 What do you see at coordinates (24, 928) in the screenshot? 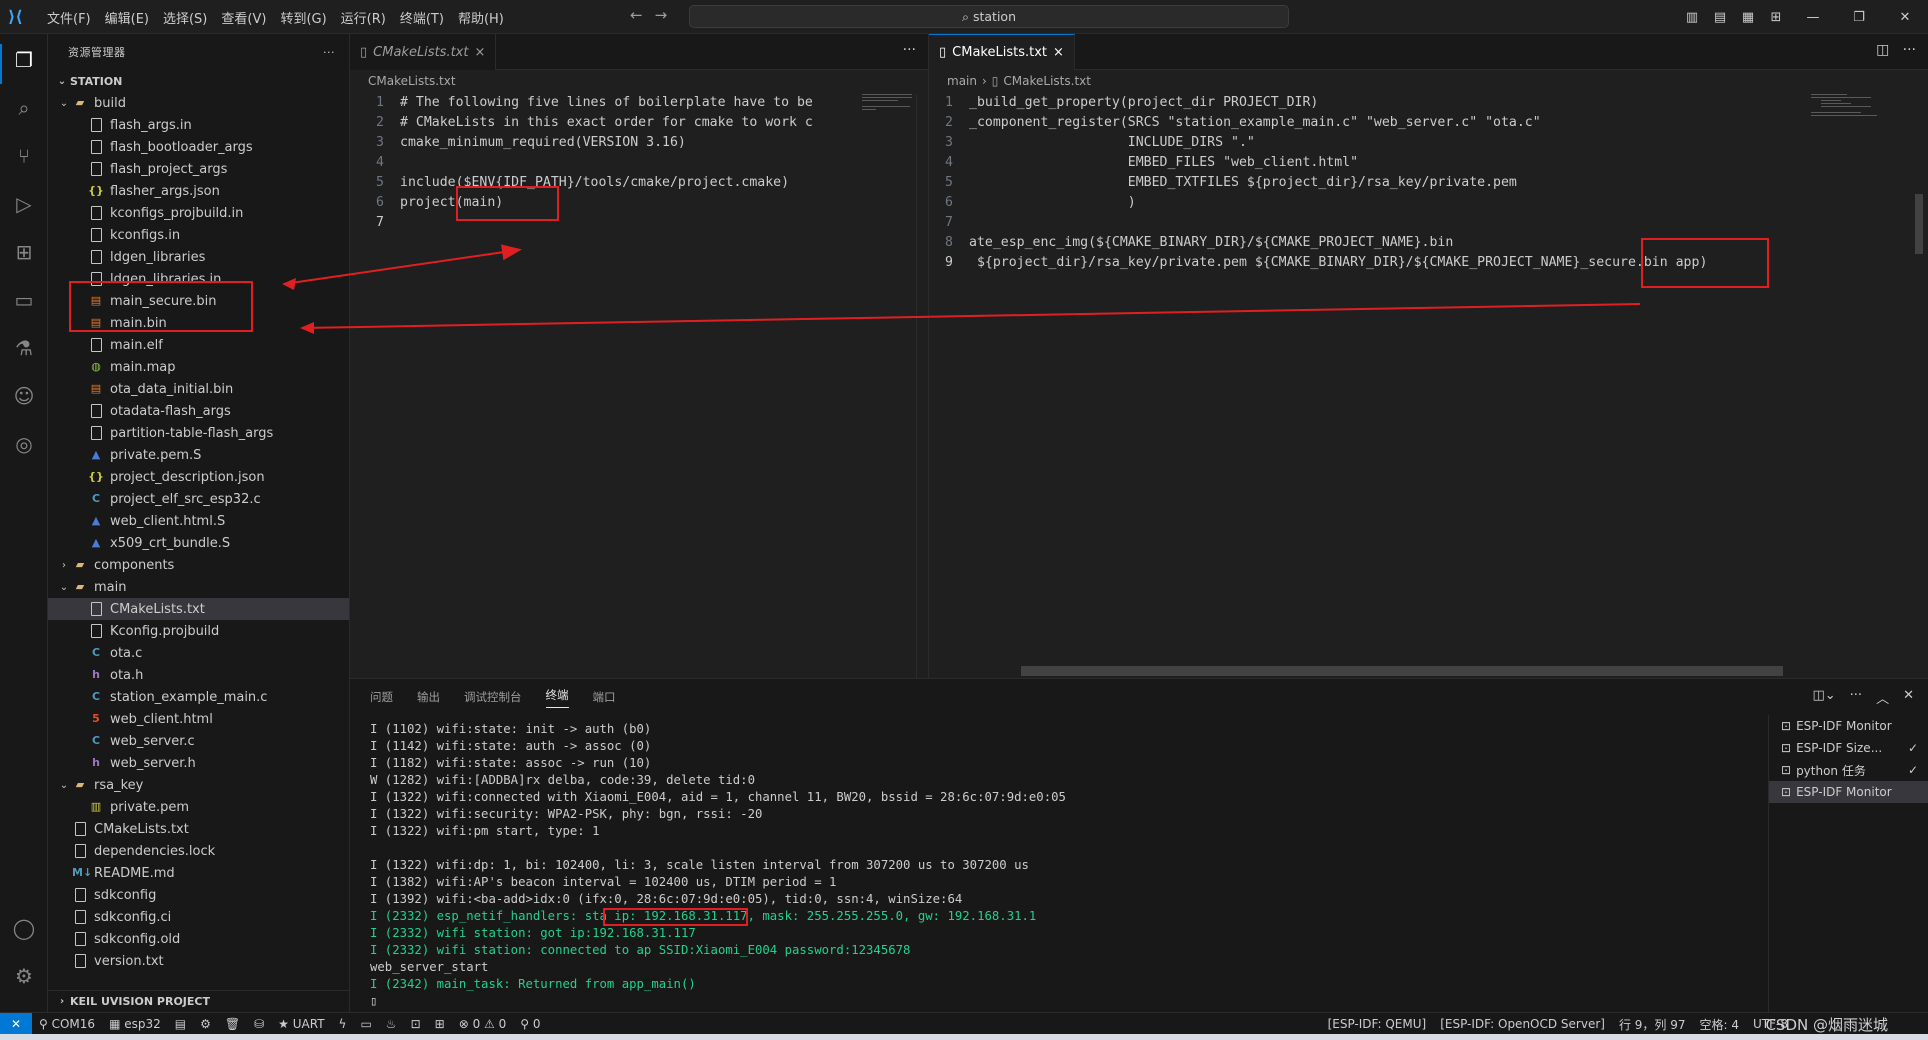
I see `accounts-icon: ◯` at bounding box center [24, 928].